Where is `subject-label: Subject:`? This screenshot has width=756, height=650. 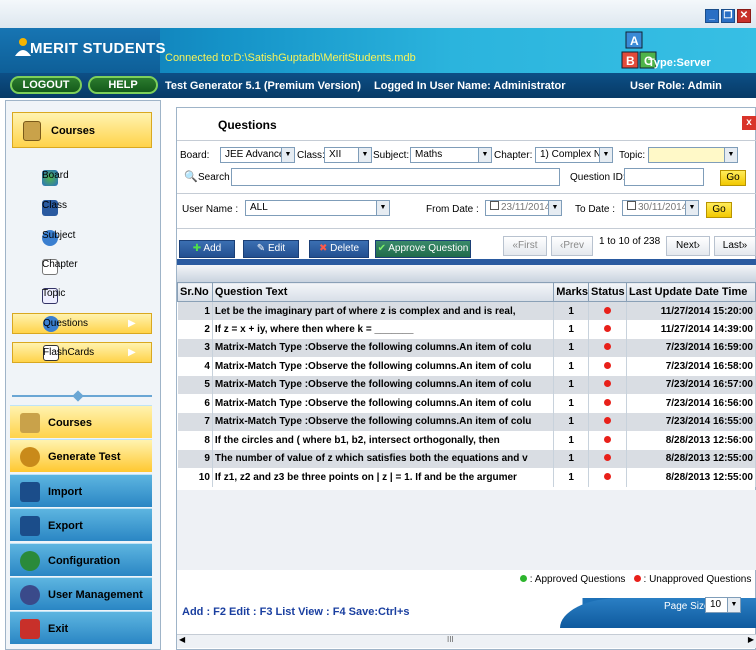
subject-label: Subject: is located at coordinates (391, 155).